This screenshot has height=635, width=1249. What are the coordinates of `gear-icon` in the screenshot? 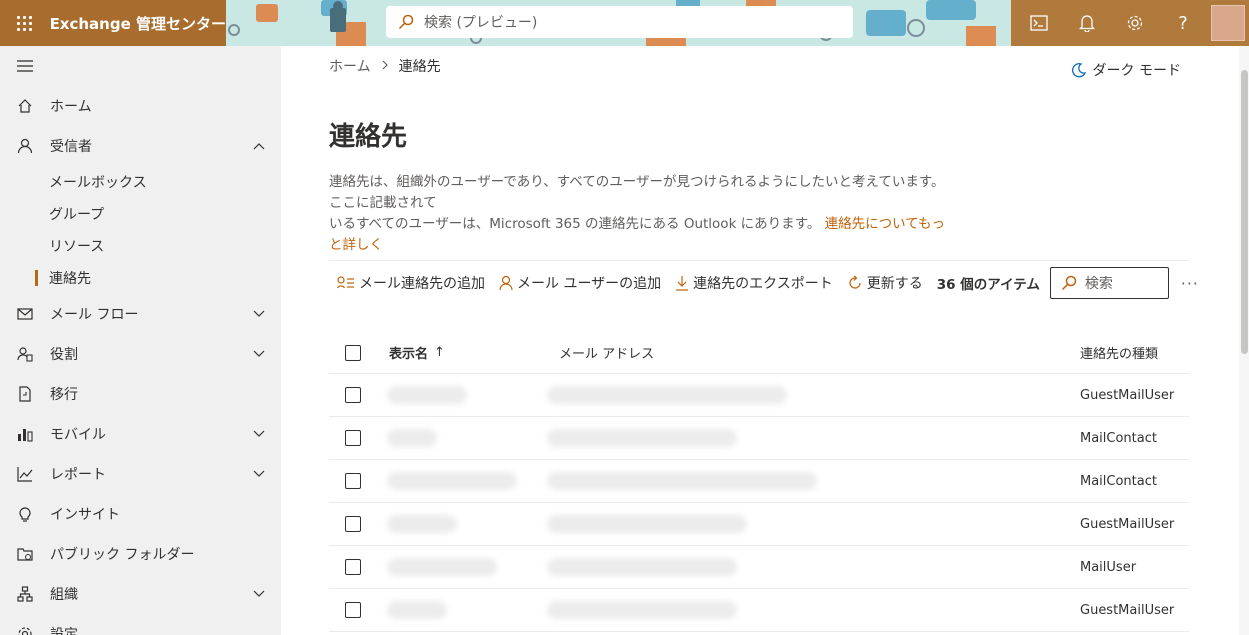 It's located at (1135, 23).